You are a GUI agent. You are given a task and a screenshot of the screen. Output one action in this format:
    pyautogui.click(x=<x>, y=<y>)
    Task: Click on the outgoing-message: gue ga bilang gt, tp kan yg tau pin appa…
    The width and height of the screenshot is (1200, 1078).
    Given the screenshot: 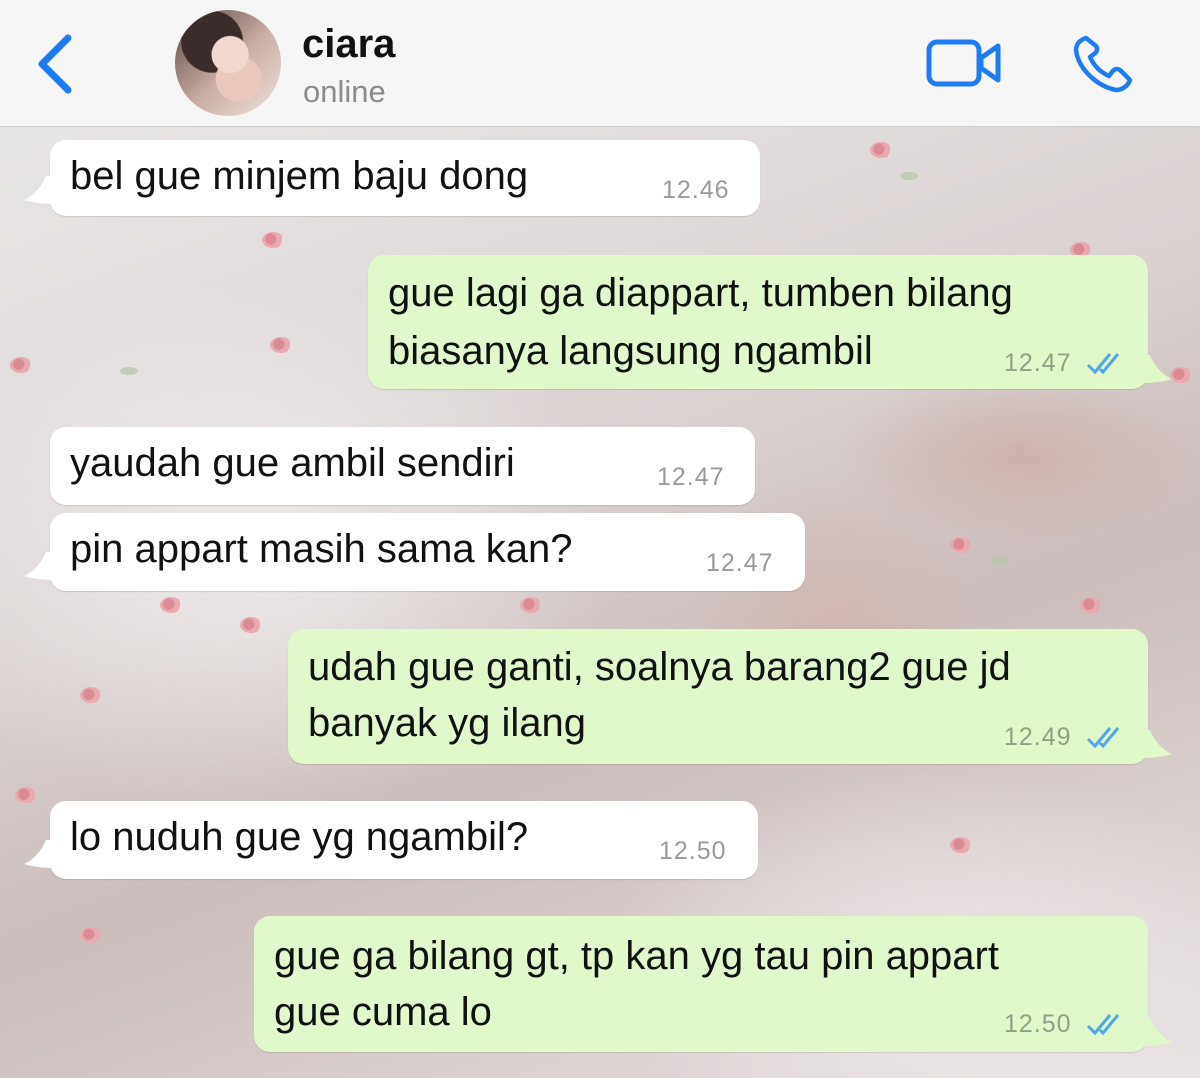 What is the action you would take?
    pyautogui.click(x=701, y=984)
    